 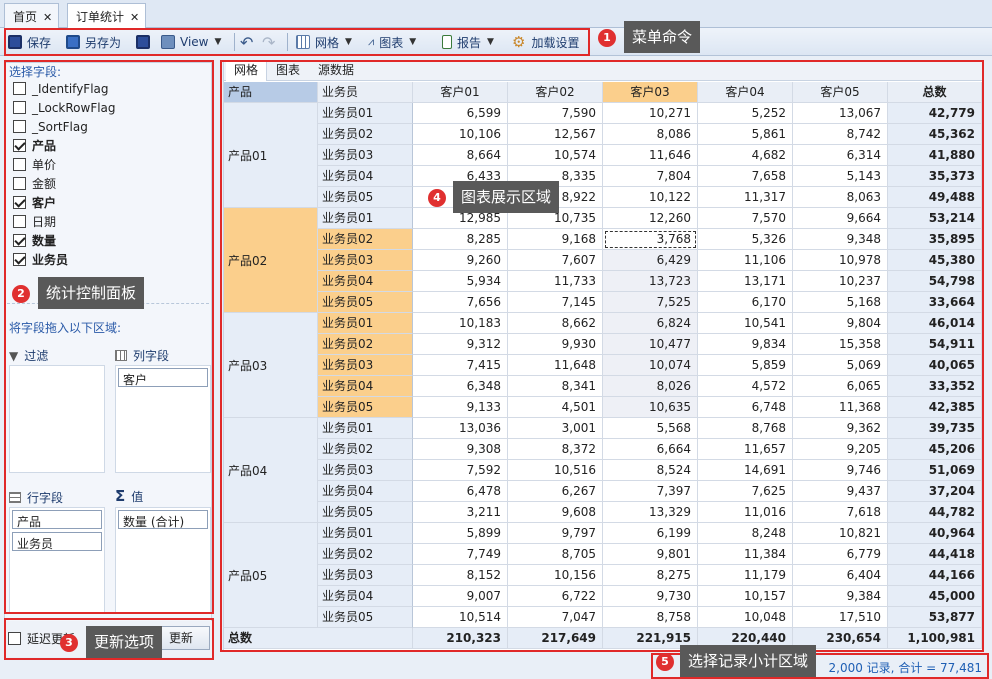 I want to click on field-item: _LockRowFlag, so click(x=64, y=107).